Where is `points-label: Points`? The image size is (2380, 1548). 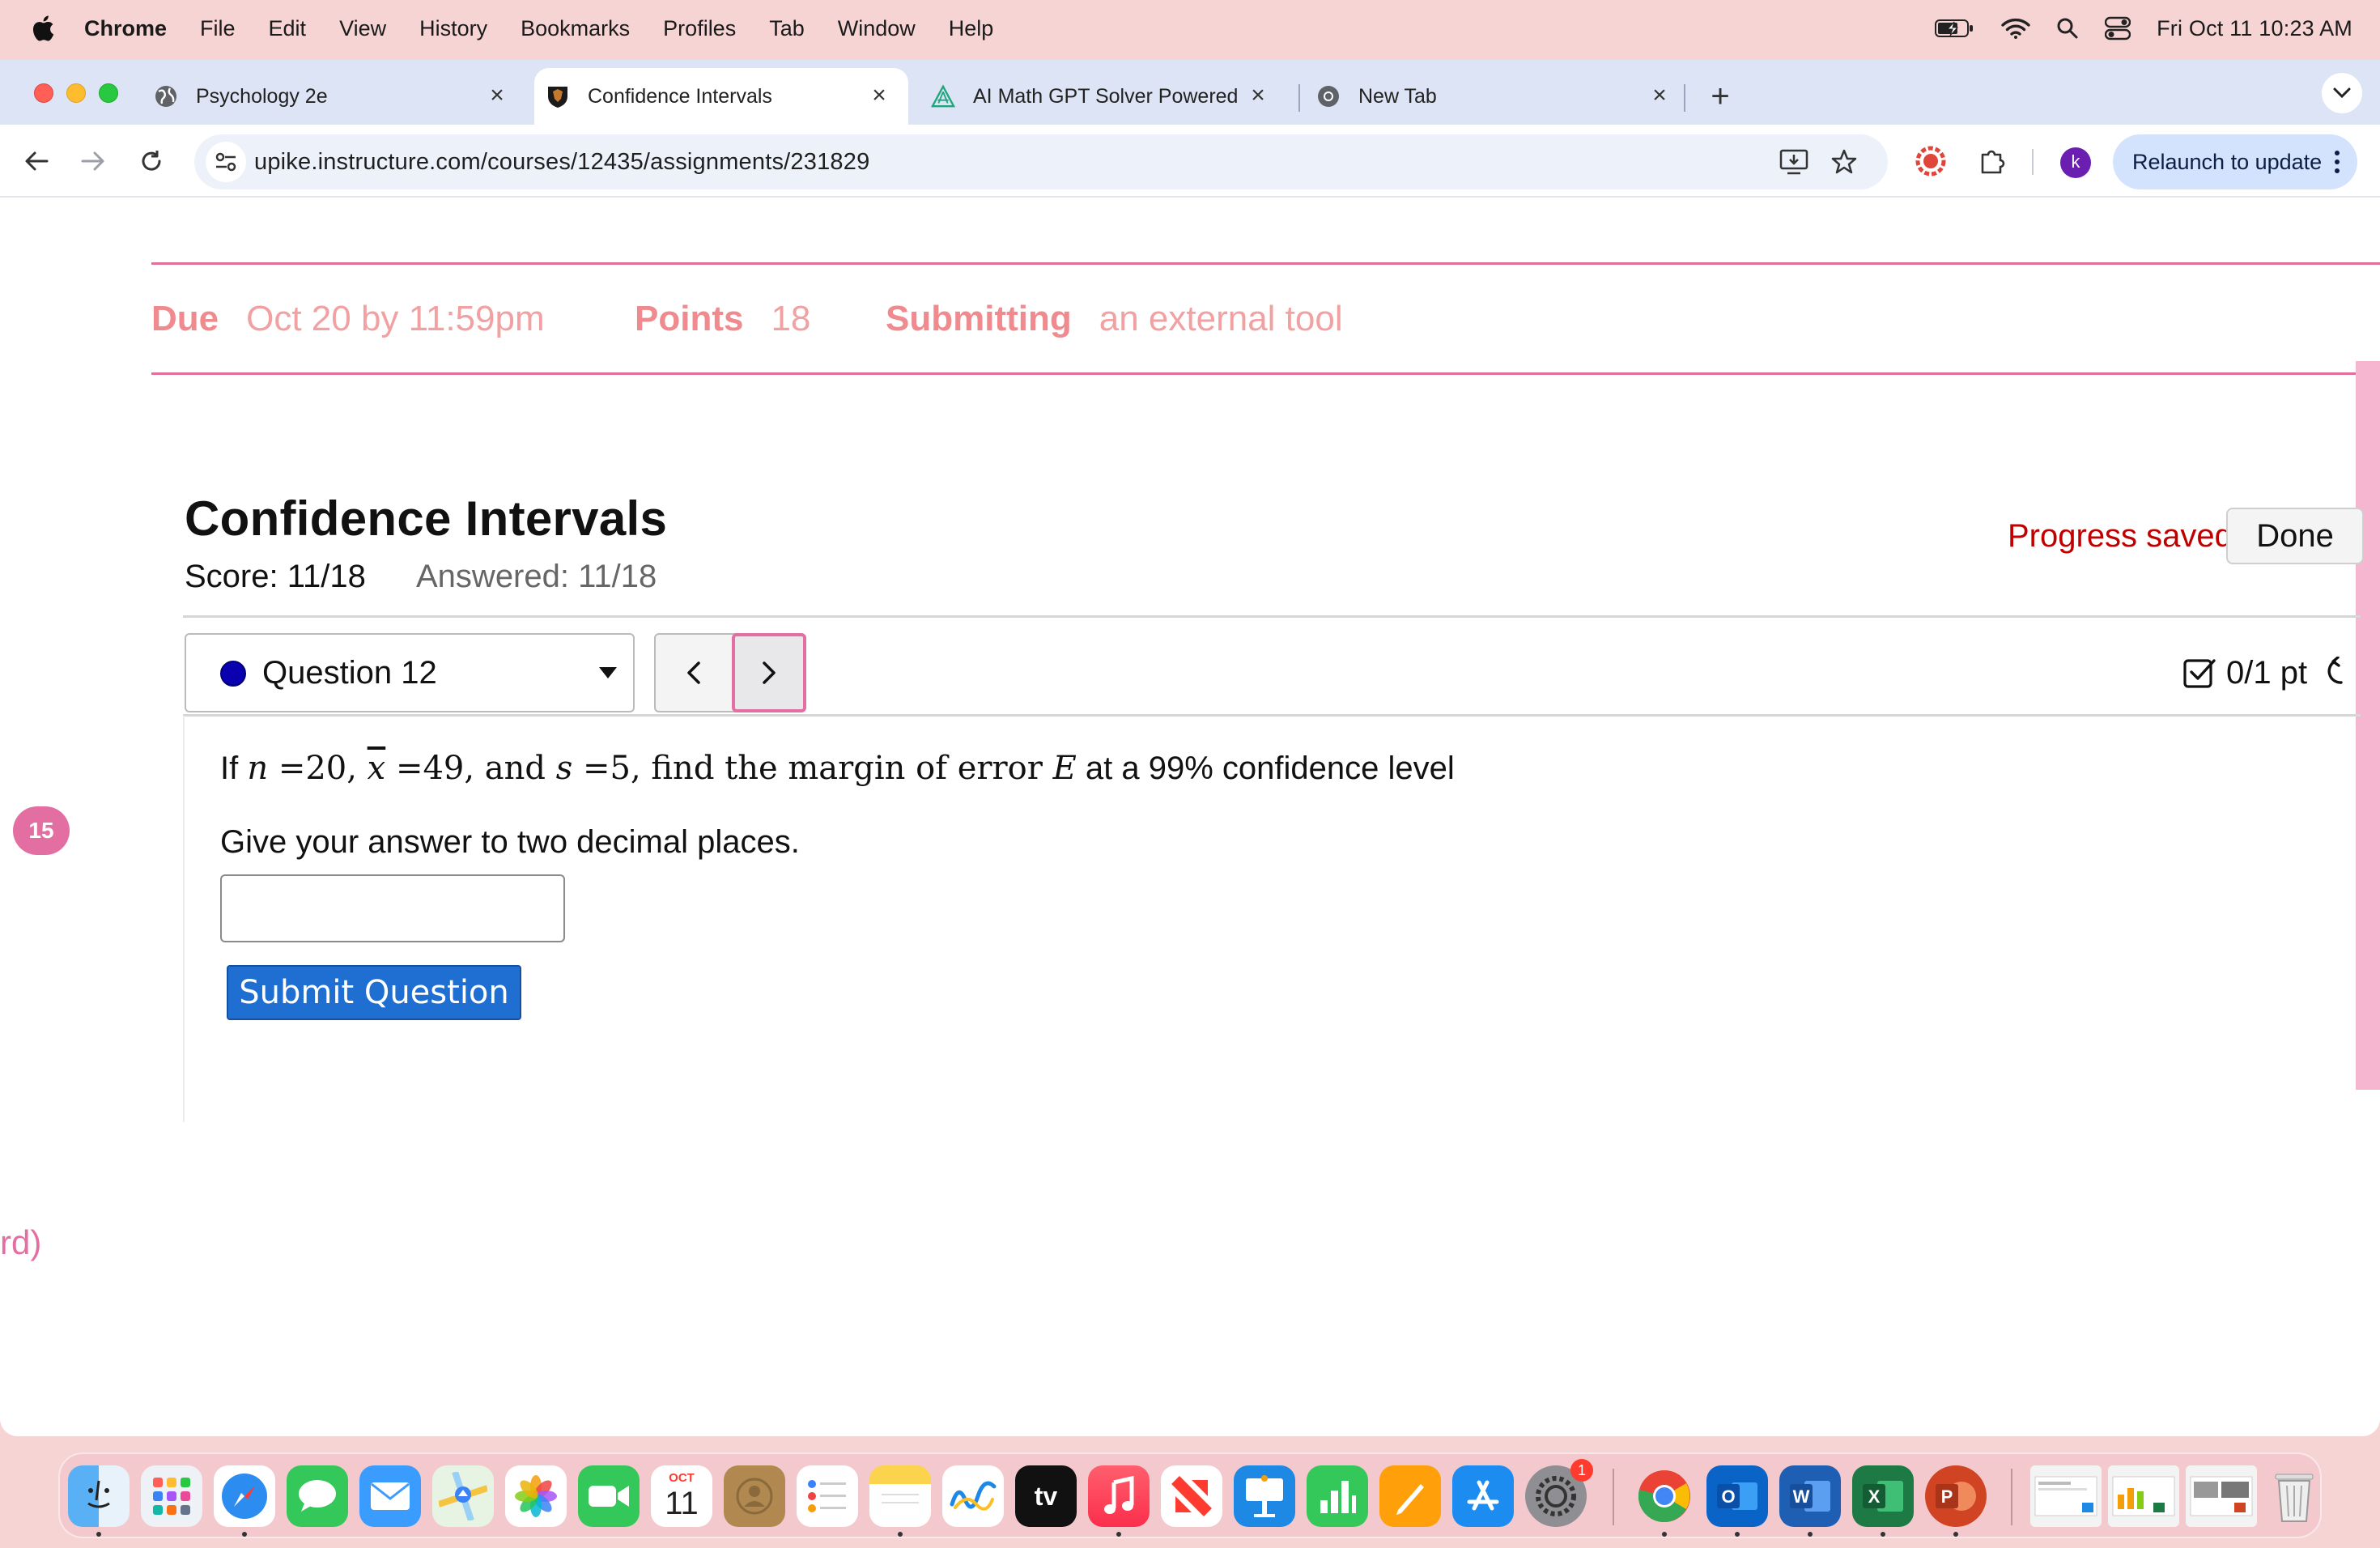 points-label: Points is located at coordinates (689, 319).